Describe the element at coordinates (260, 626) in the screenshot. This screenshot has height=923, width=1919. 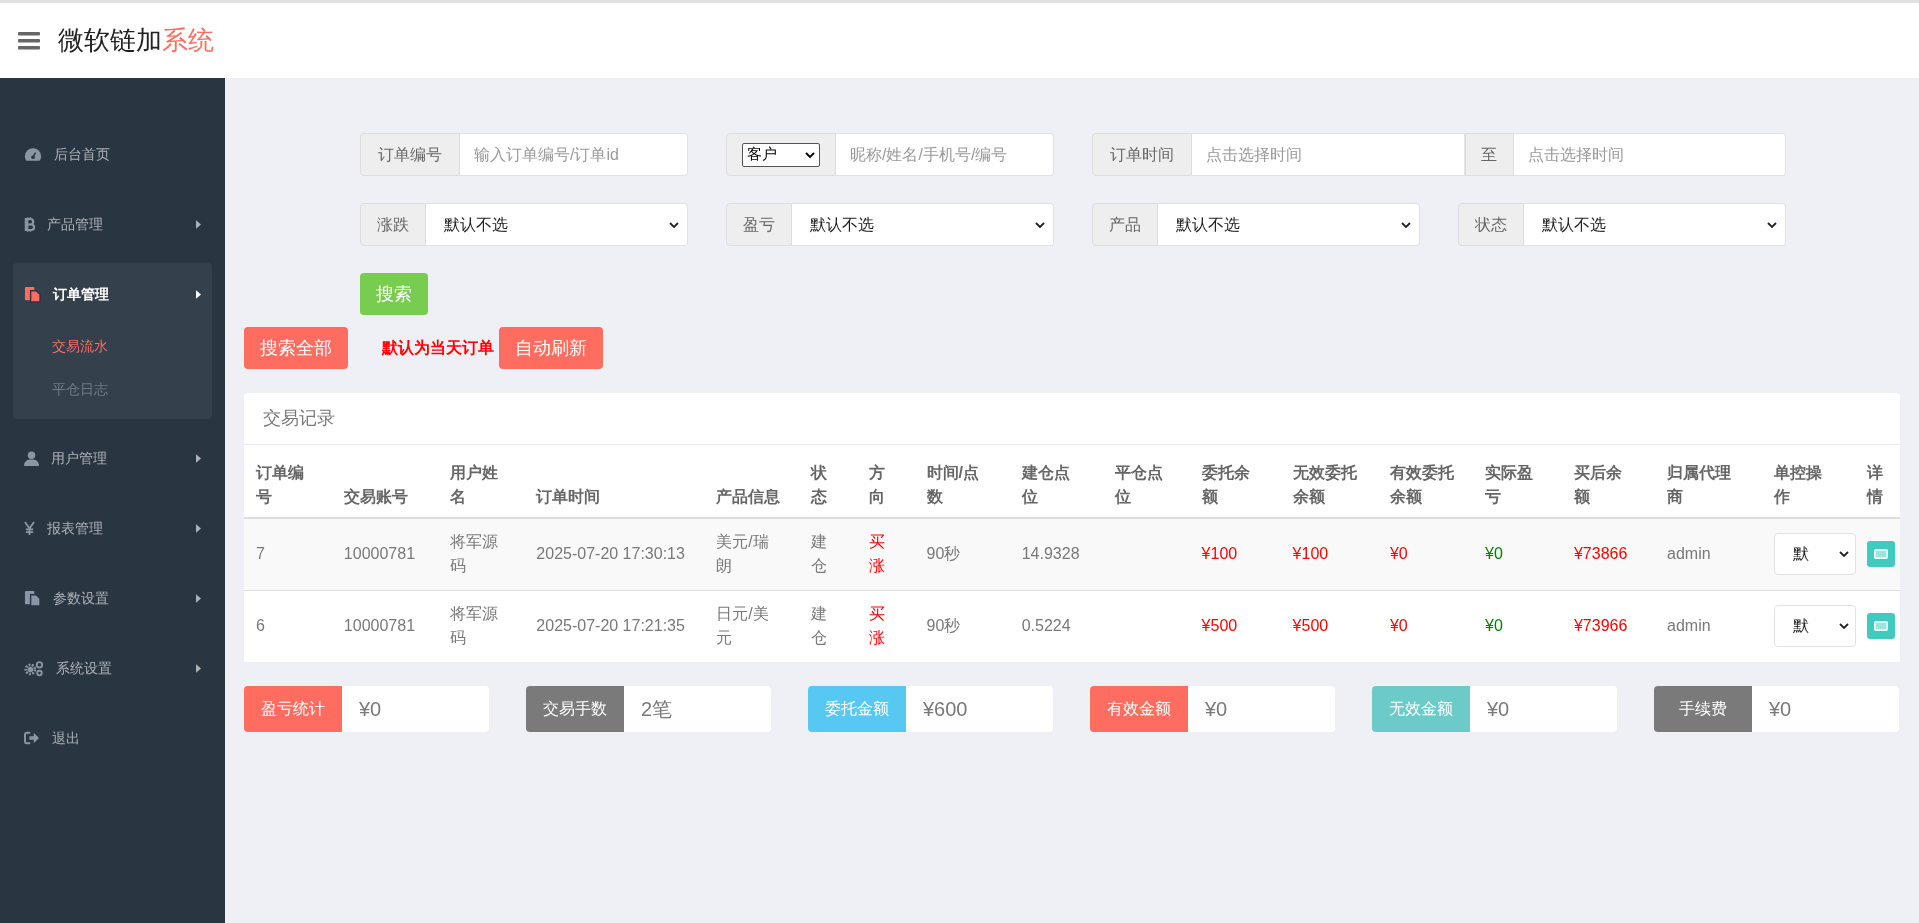
I see `table-cell: 6` at that location.